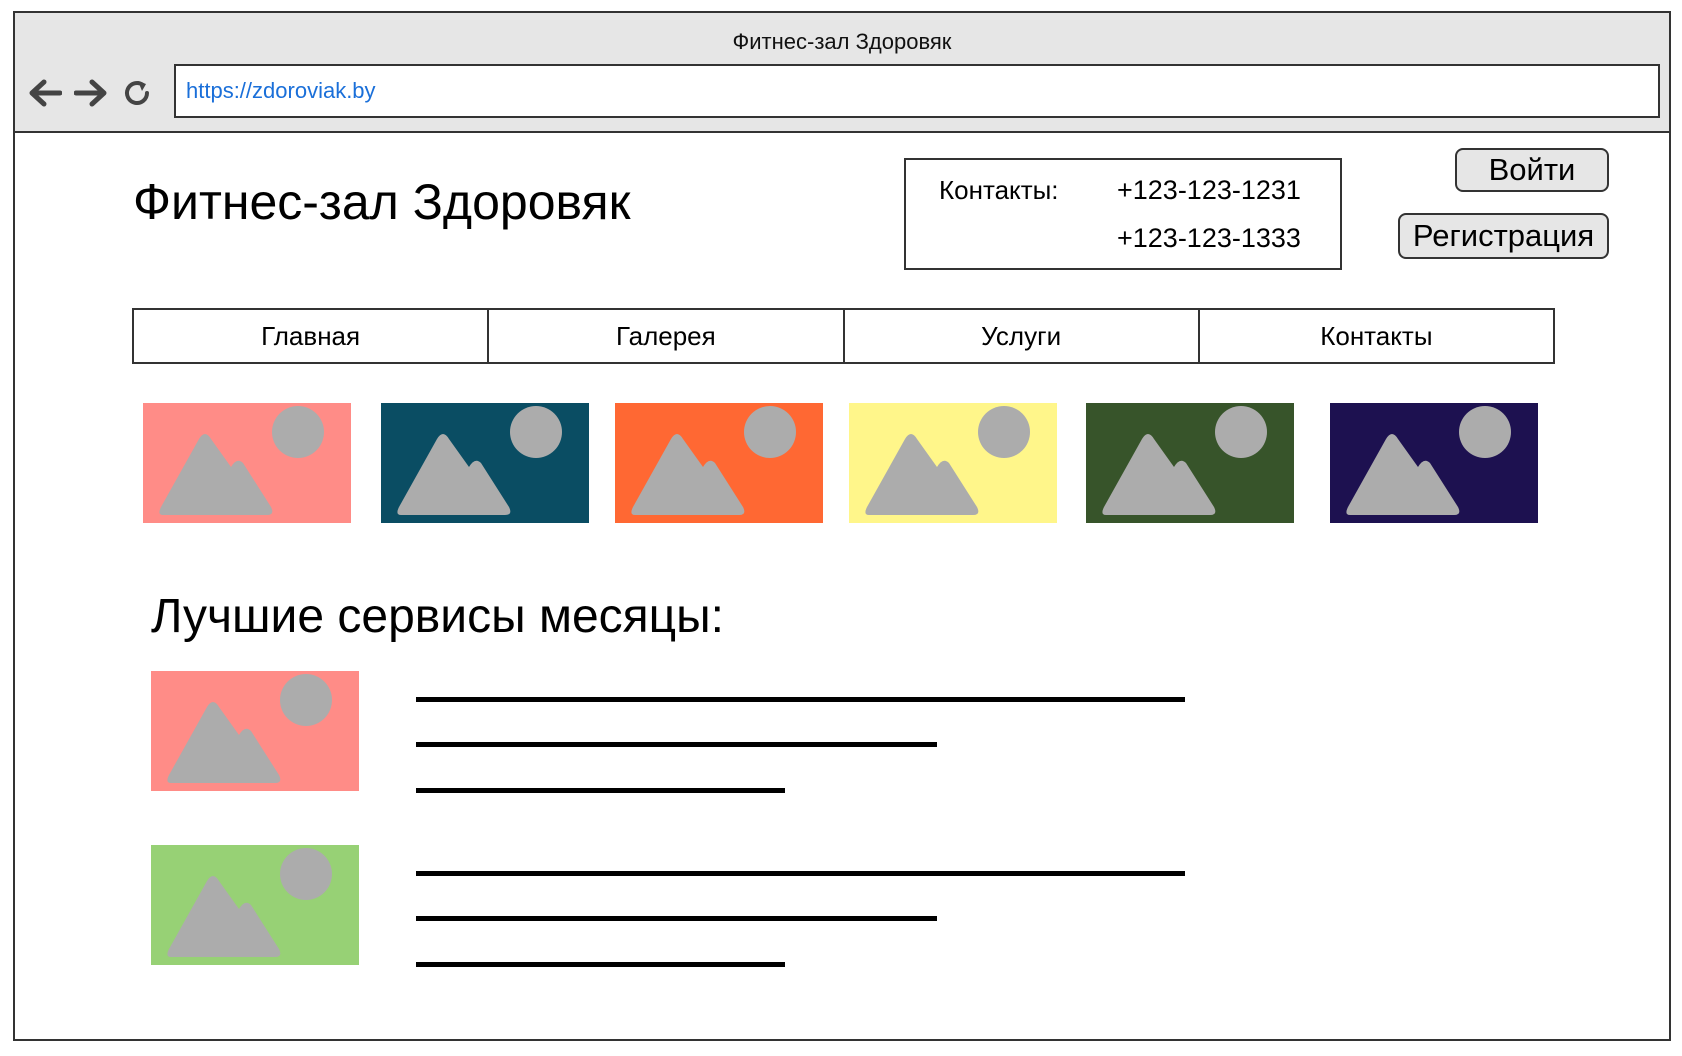  What do you see at coordinates (667, 336) in the screenshot?
I see `menu-item-gallery: Галерея` at bounding box center [667, 336].